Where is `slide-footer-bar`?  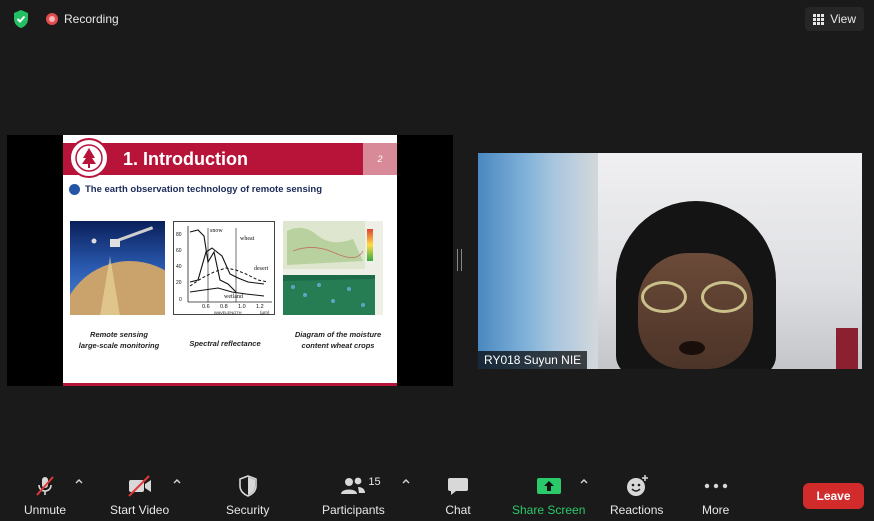 slide-footer-bar is located at coordinates (230, 384).